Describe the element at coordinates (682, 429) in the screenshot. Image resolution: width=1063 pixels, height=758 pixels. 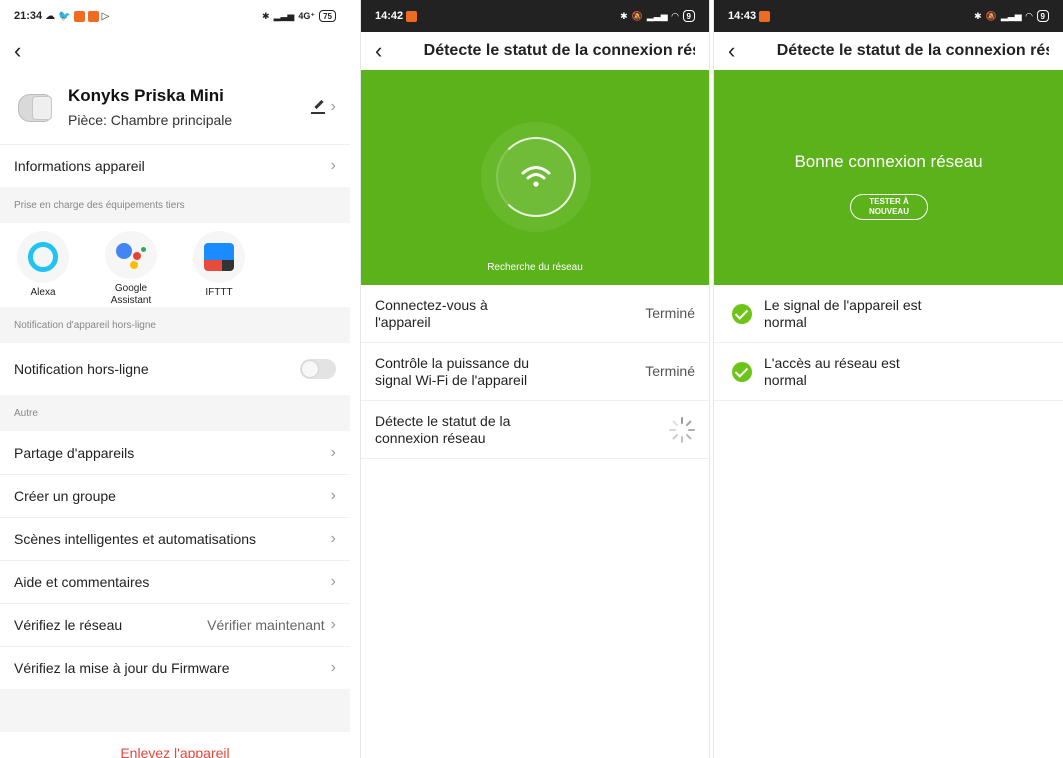
I see `loading-spinner-icon` at that location.